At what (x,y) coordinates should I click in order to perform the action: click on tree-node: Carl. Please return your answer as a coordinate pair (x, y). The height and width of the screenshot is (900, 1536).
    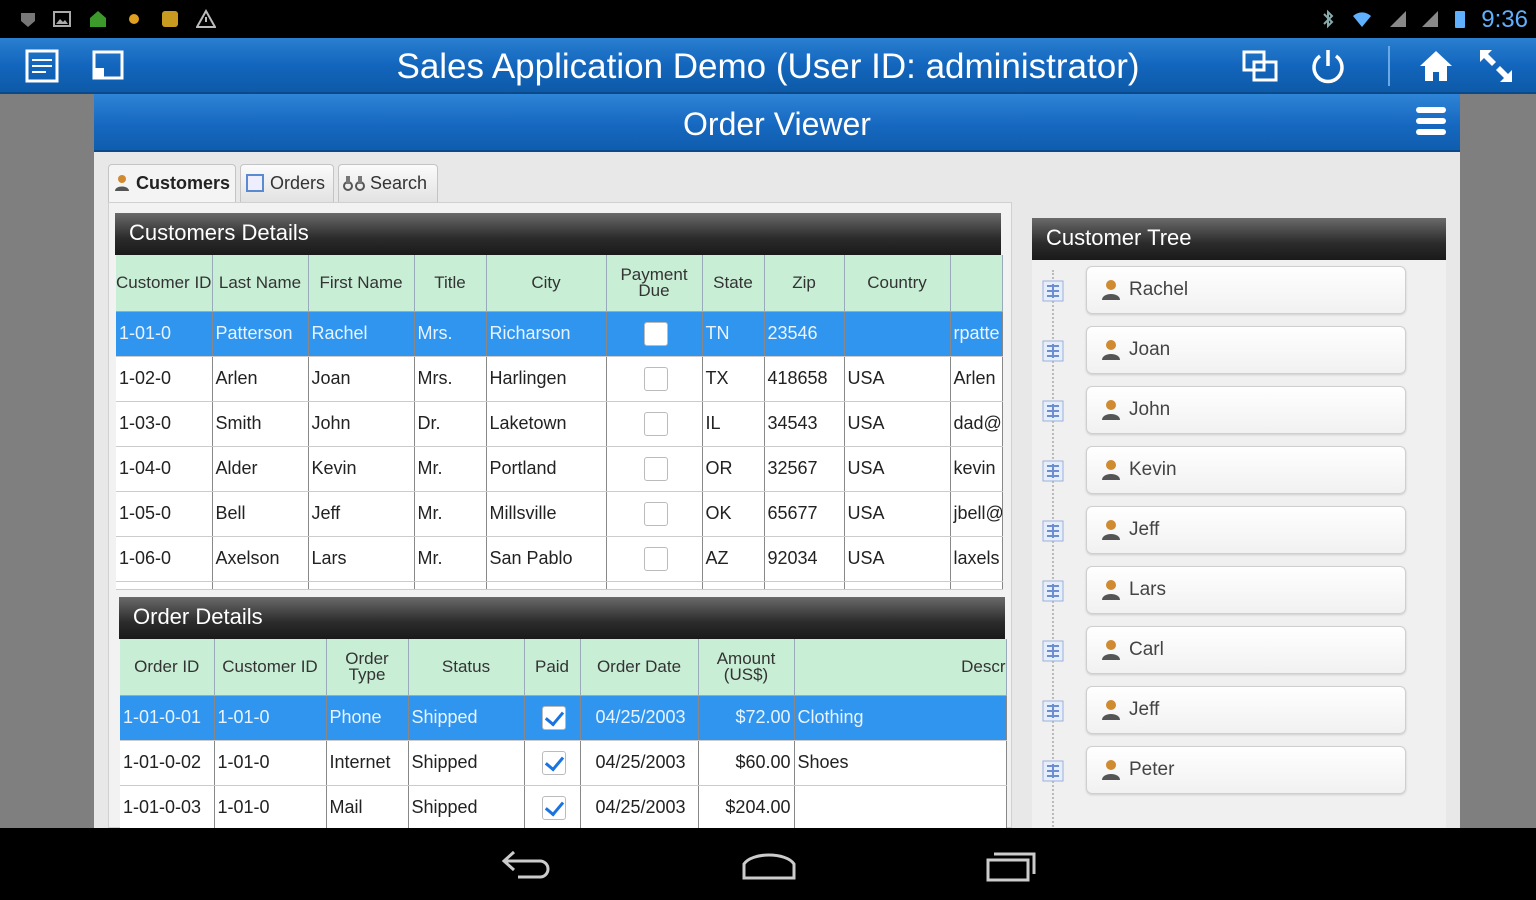
    Looking at the image, I should click on (1239, 651).